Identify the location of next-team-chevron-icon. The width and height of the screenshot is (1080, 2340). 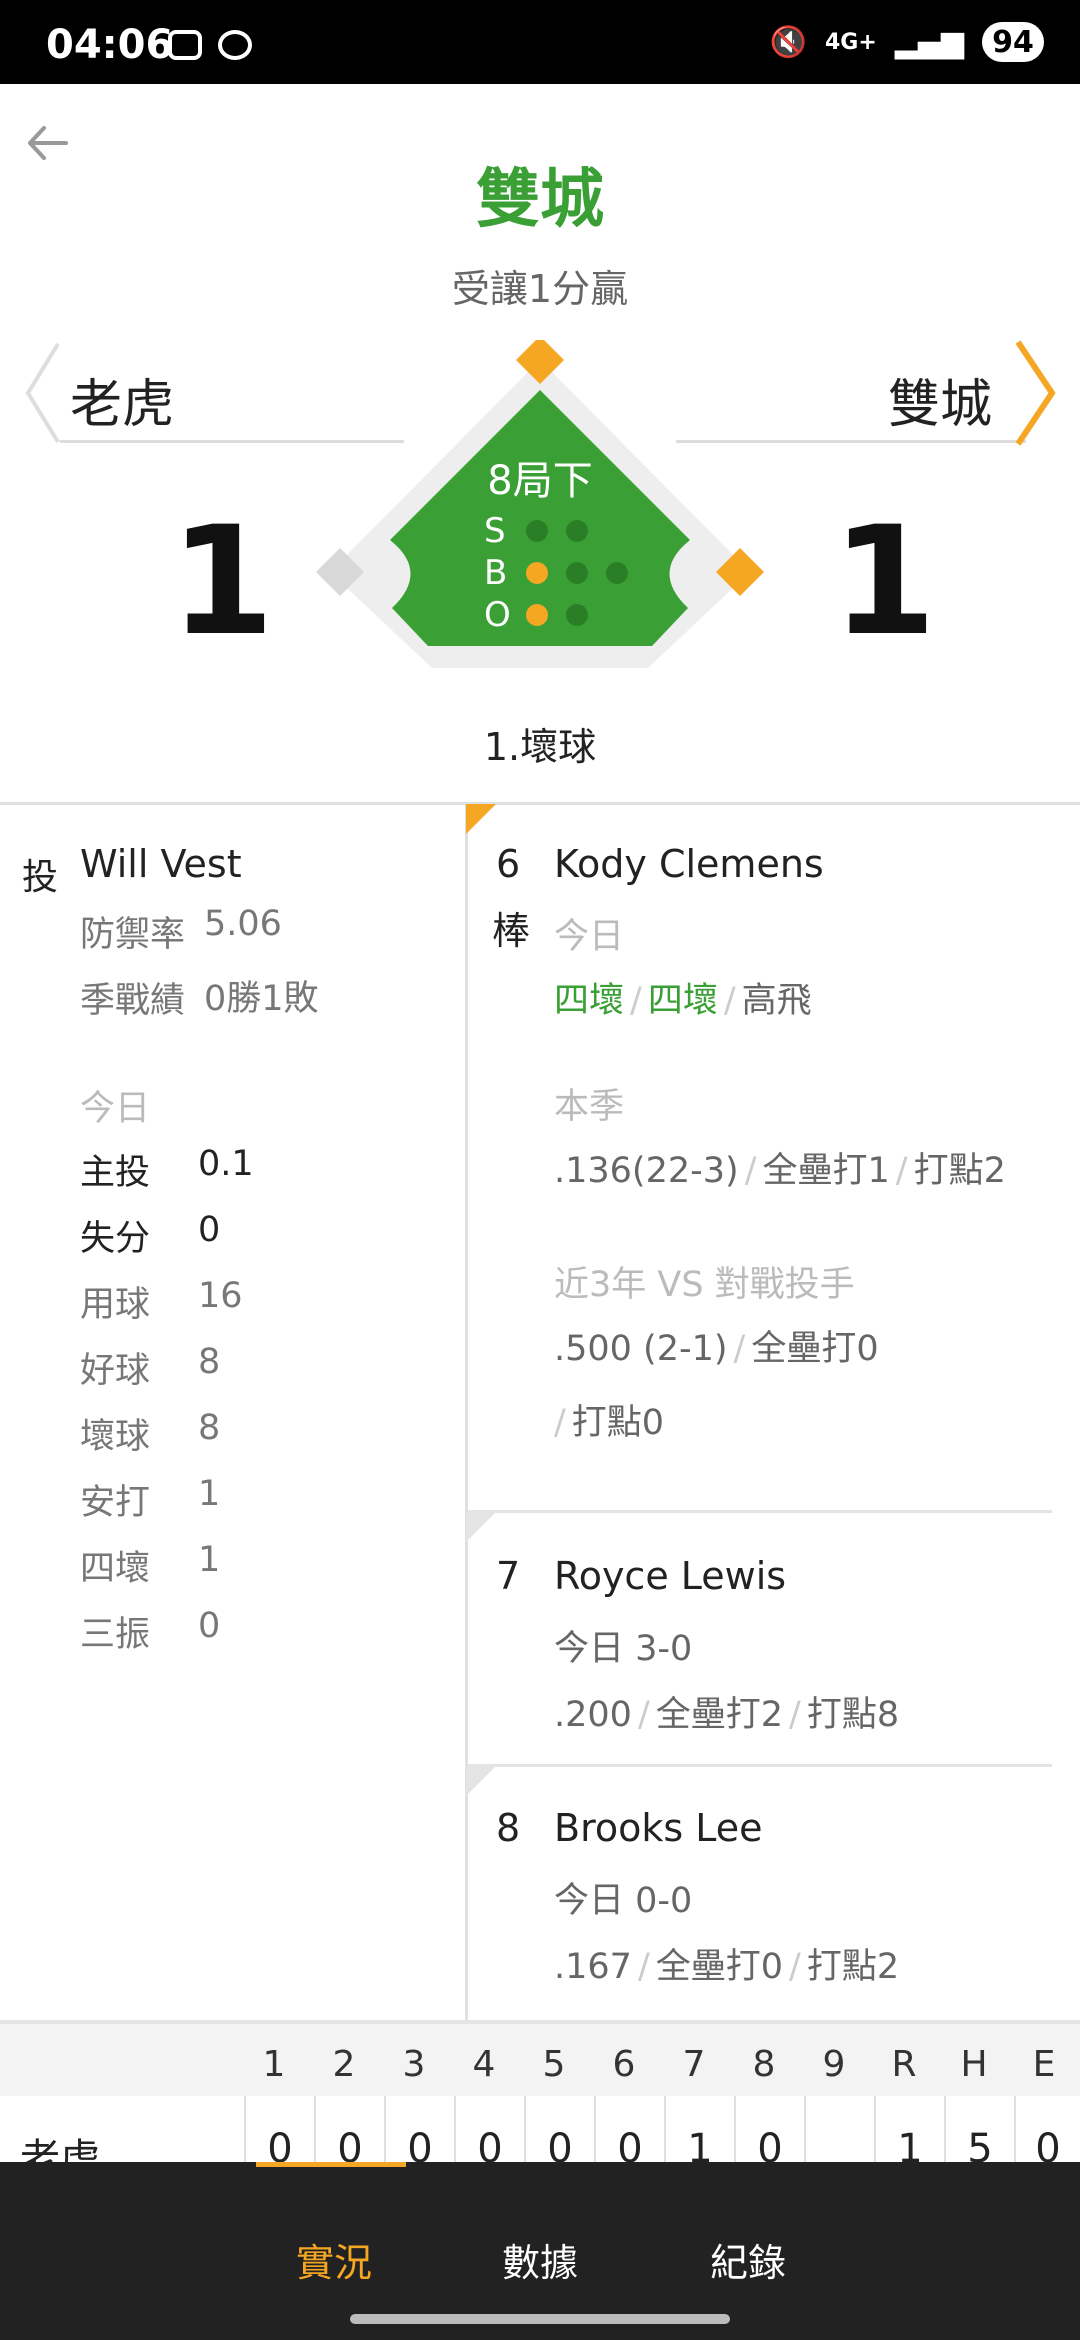
(1034, 393).